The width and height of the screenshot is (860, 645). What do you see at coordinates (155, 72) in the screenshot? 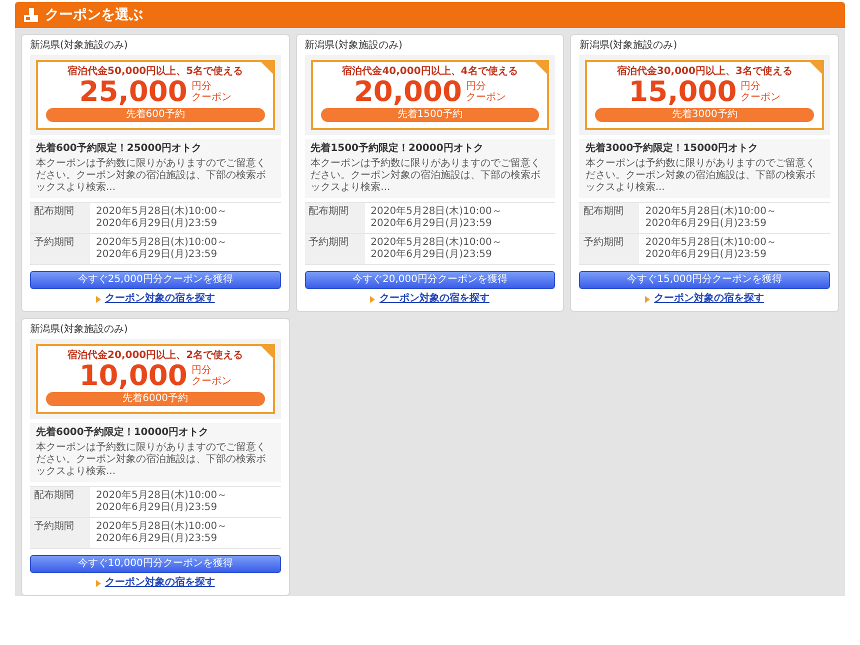
I see `coupon-condition: 宿泊代金50,000円以上、5名で使える` at bounding box center [155, 72].